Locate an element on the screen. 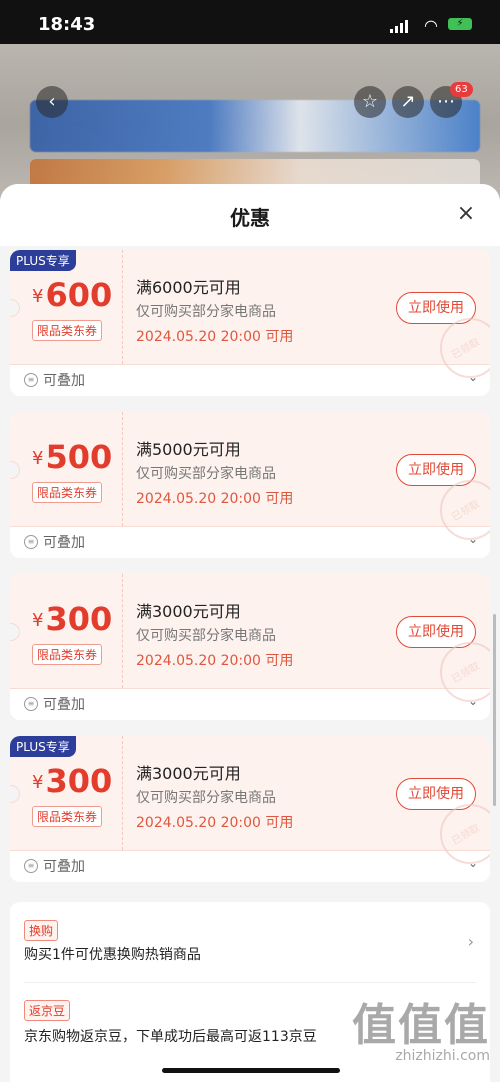 The width and height of the screenshot is (500, 1082). coupon-condition: 满5000元可用 is located at coordinates (188, 449).